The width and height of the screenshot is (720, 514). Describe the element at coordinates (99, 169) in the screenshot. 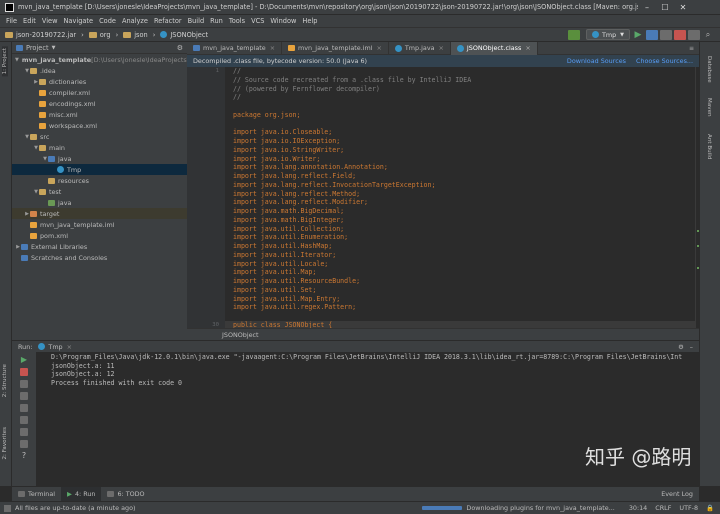

I see `tree-item: Tmp` at that location.